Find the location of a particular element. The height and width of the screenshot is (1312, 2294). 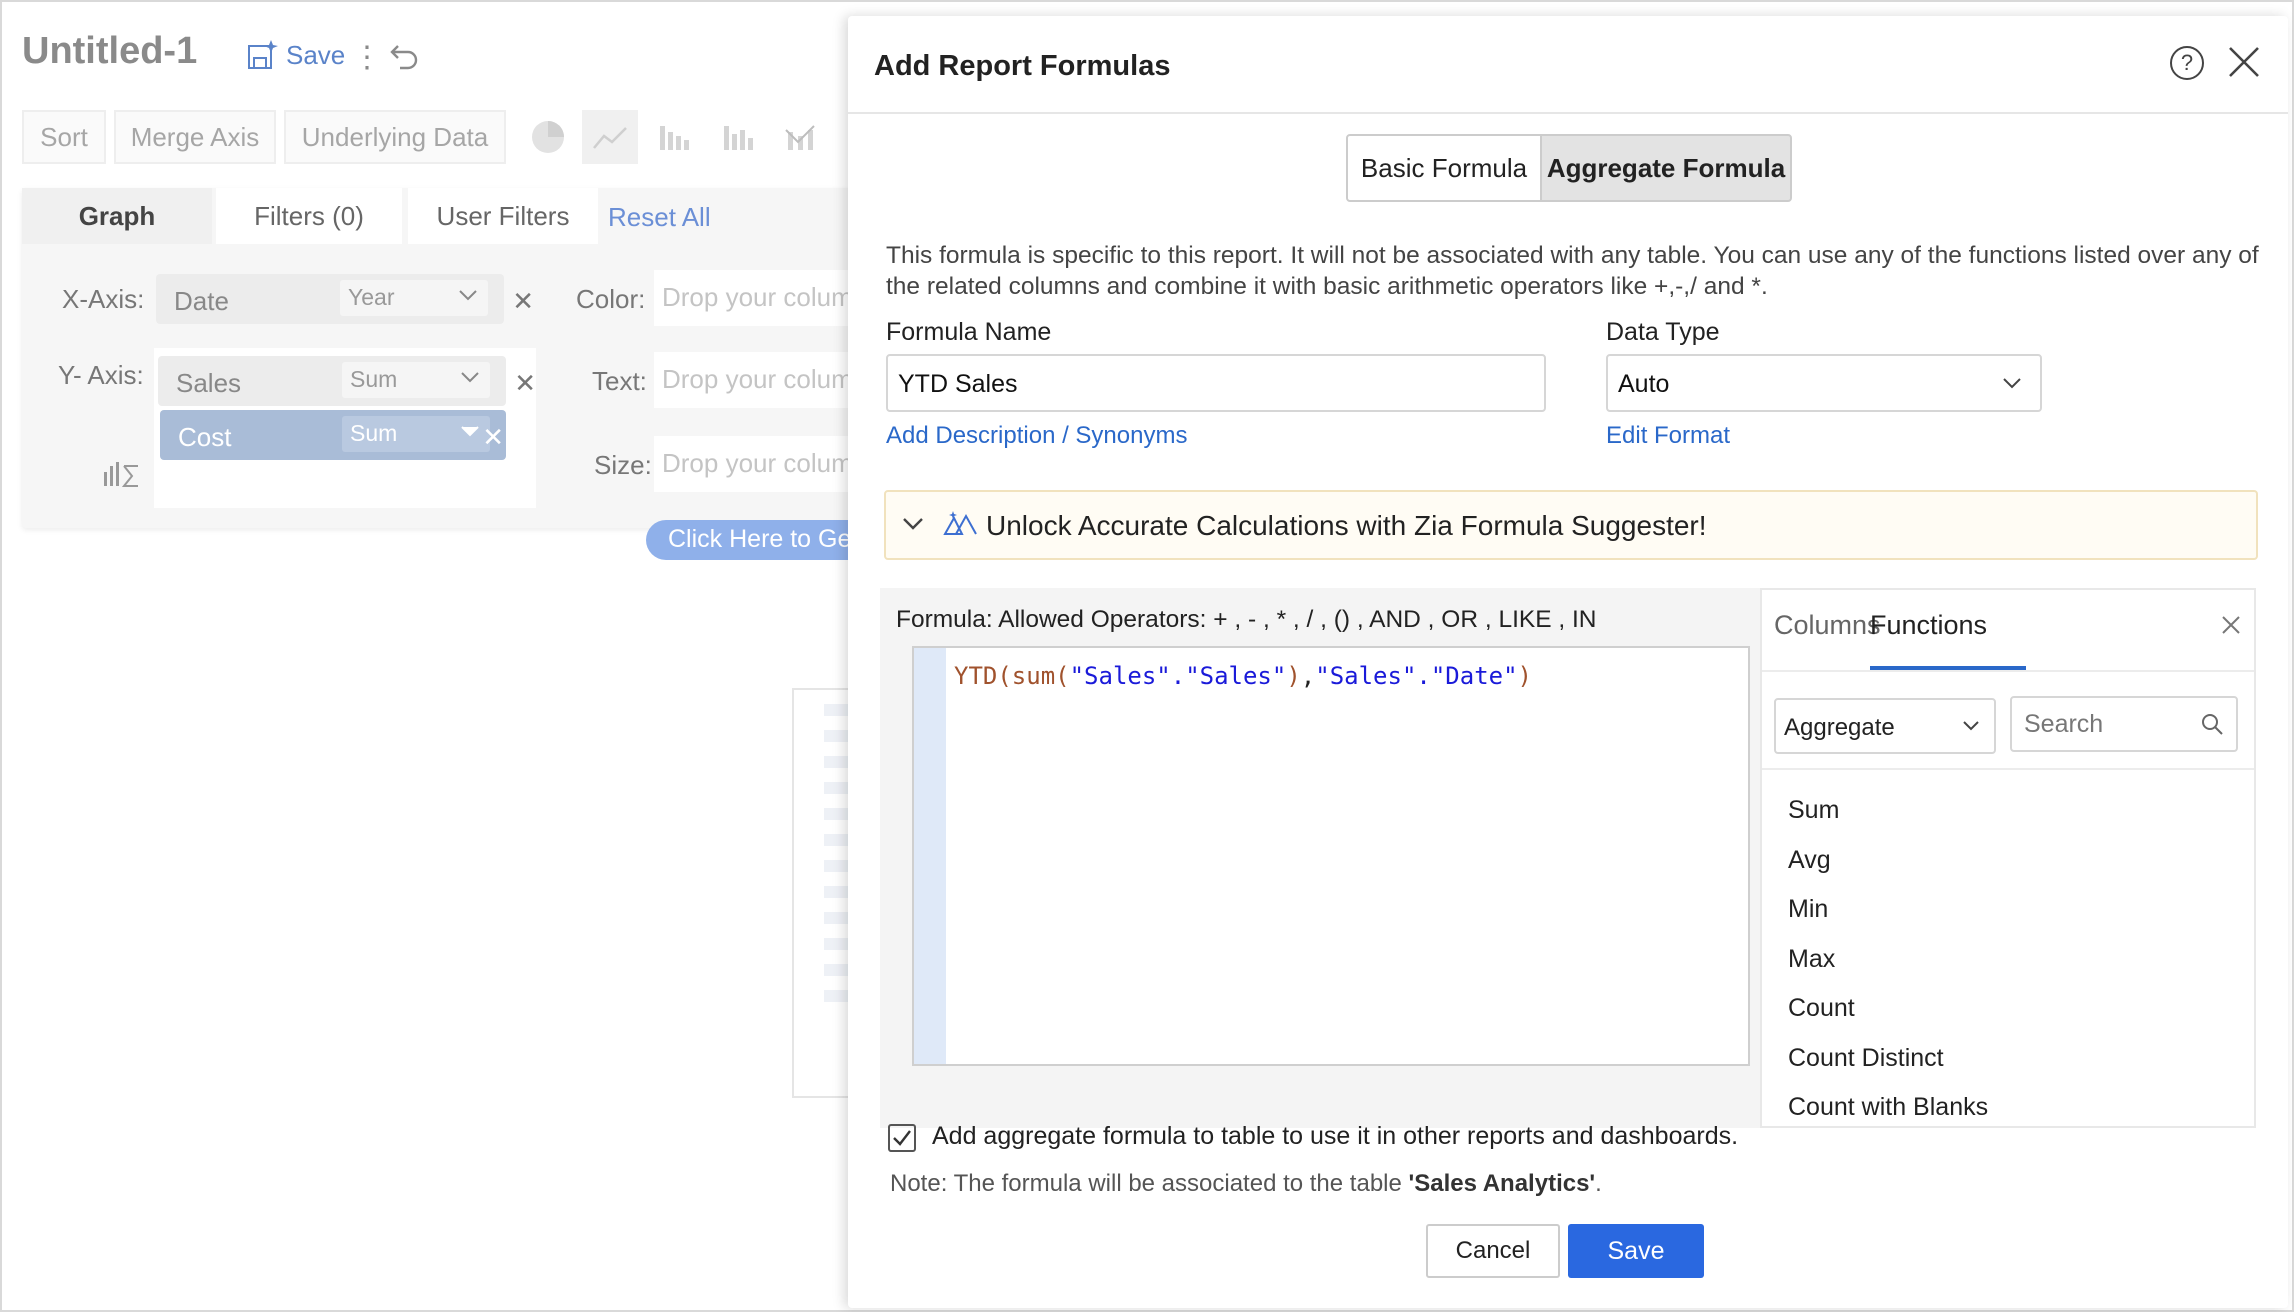

size-dropzone: Drop your column is located at coordinates (754, 464).